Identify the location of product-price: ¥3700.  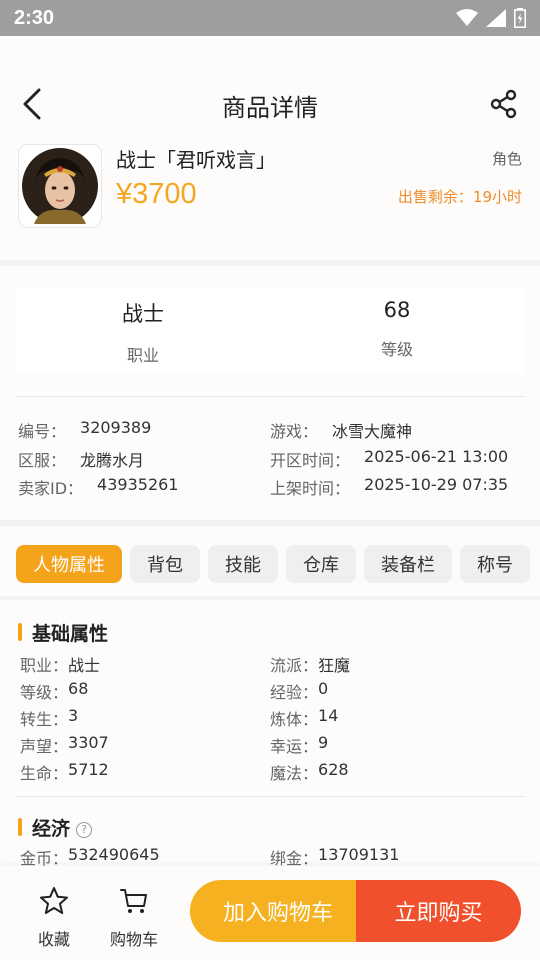
(156, 194).